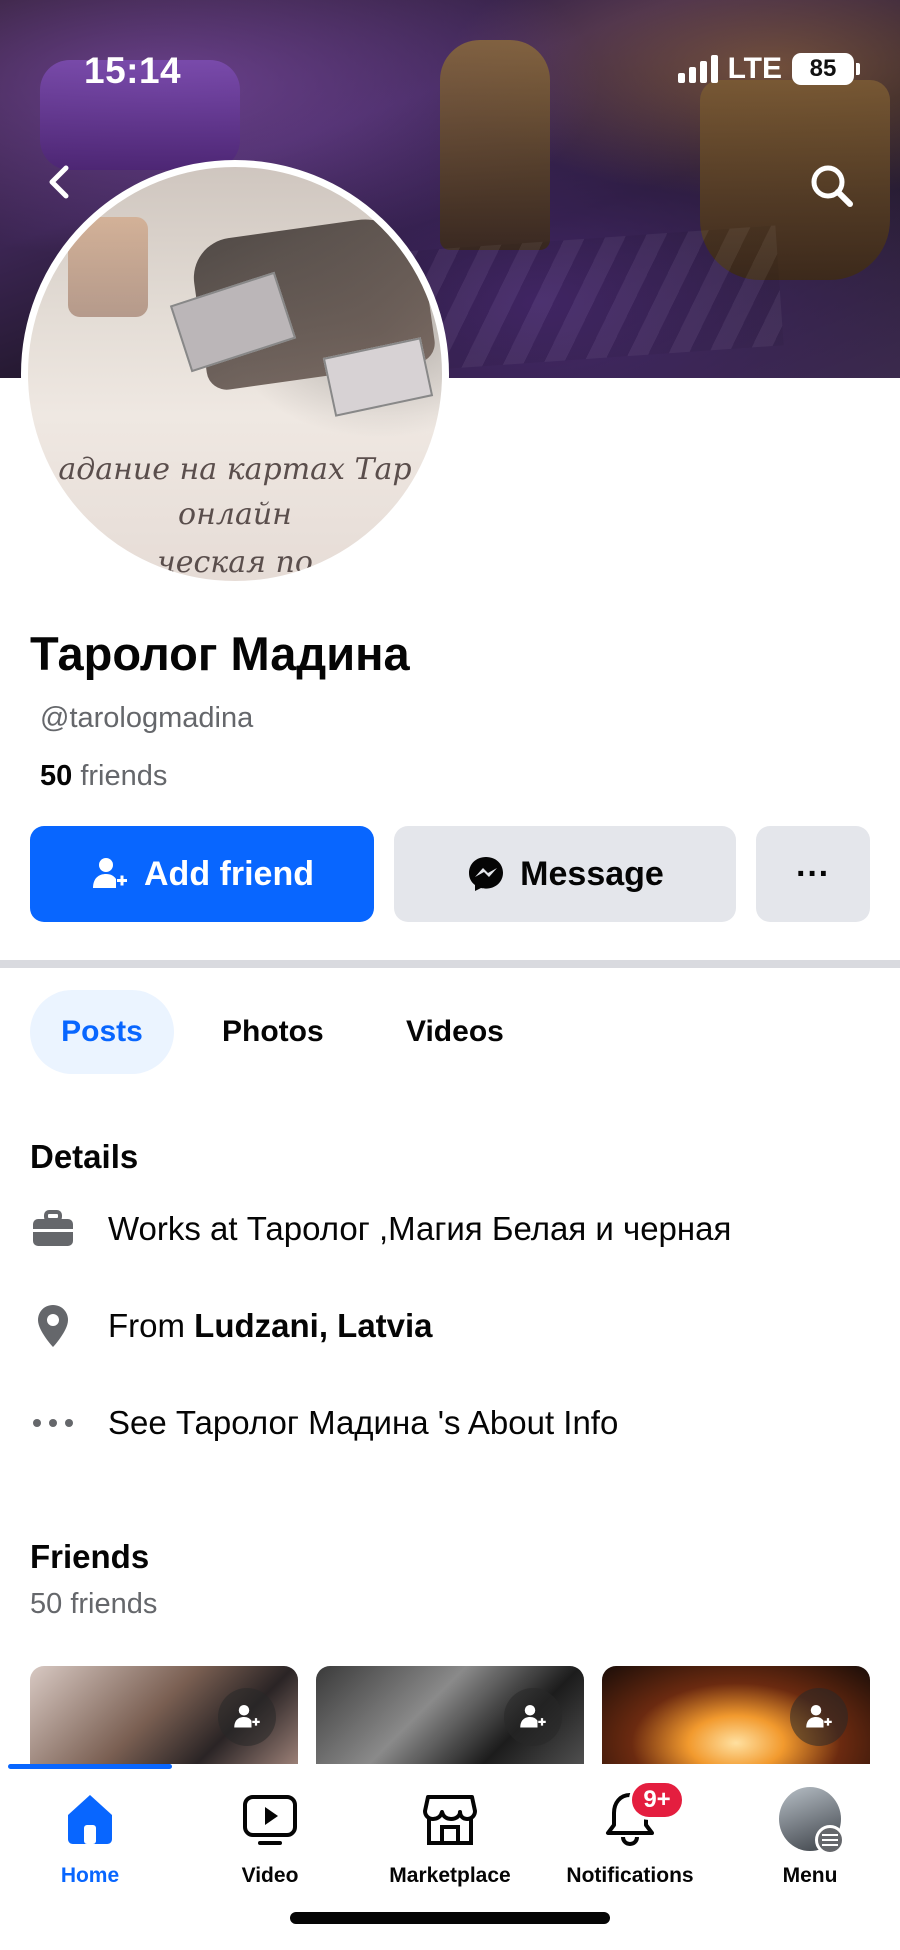 The height and width of the screenshot is (1950, 900). Describe the element at coordinates (754, 68) in the screenshot. I see `network-type: LTE` at that location.